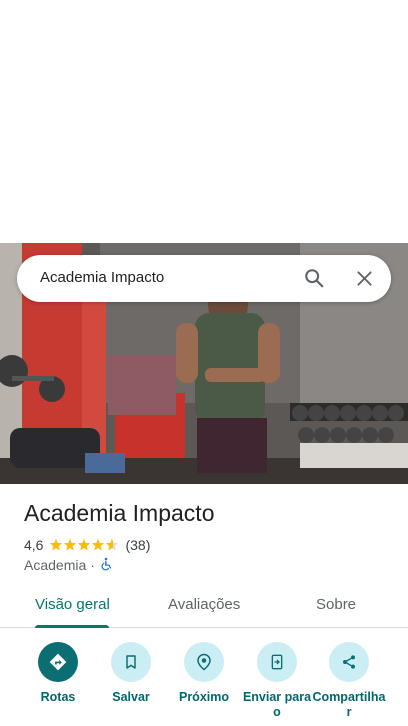 The height and width of the screenshot is (726, 408). I want to click on stars-icon, so click(84, 544).